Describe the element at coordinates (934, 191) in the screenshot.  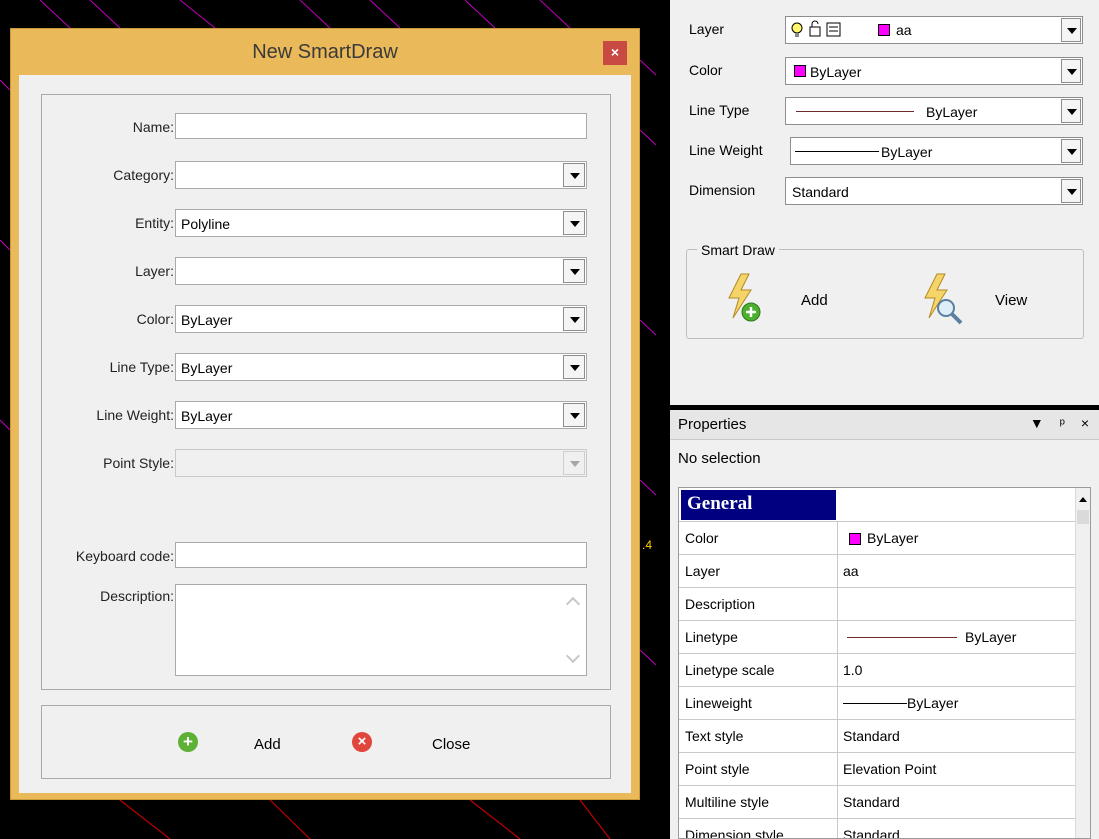
I see `dimension-dropdown: Standard` at that location.